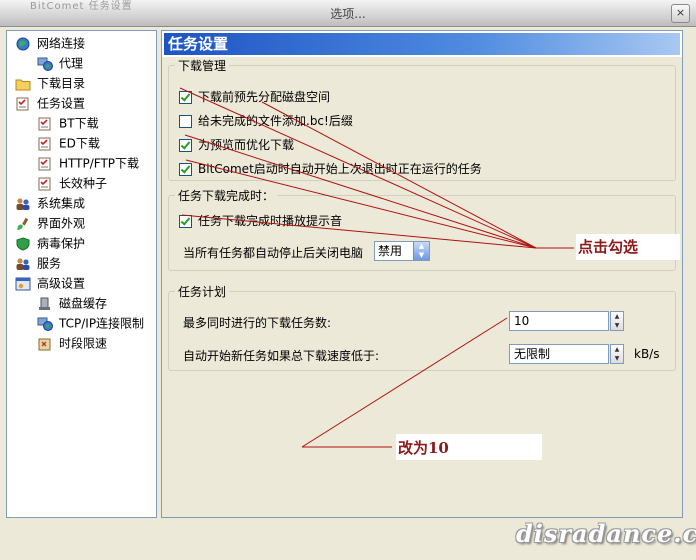 Image resolution: width=696 pixels, height=560 pixels. I want to click on change-note-lines, so click(404, 382).